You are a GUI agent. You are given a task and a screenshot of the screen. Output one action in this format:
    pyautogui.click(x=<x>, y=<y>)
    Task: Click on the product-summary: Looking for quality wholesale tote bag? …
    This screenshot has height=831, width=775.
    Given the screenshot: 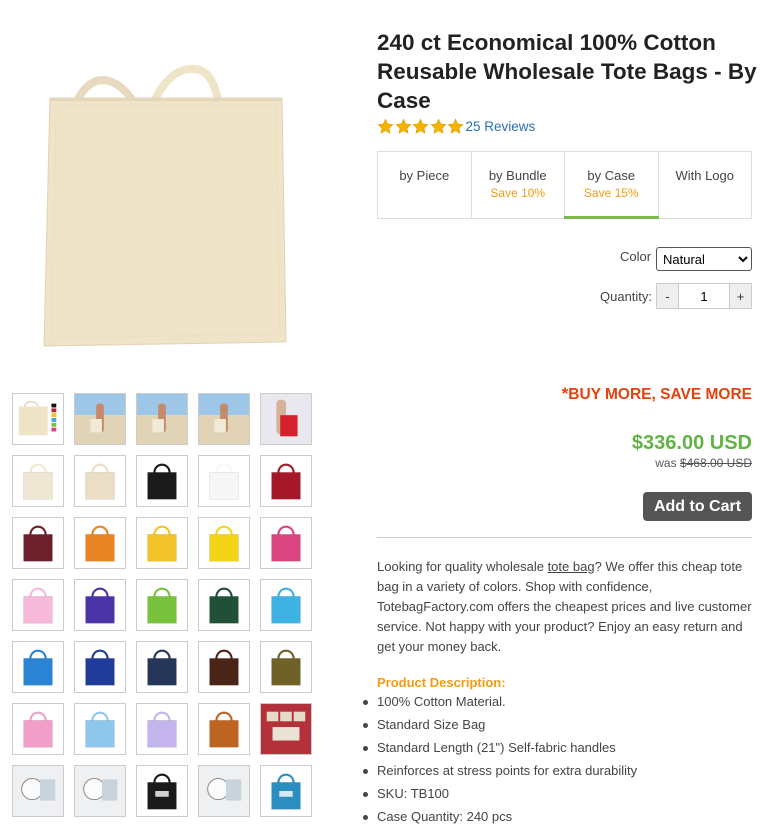 What is the action you would take?
    pyautogui.click(x=567, y=607)
    